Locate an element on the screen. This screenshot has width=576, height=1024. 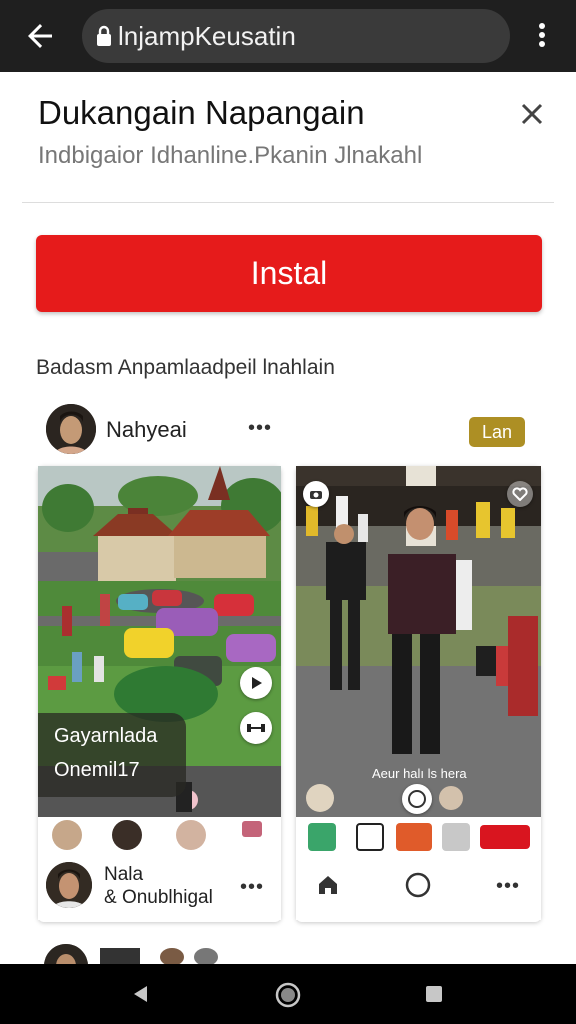
tag-icon is located at coordinates (252, 829).